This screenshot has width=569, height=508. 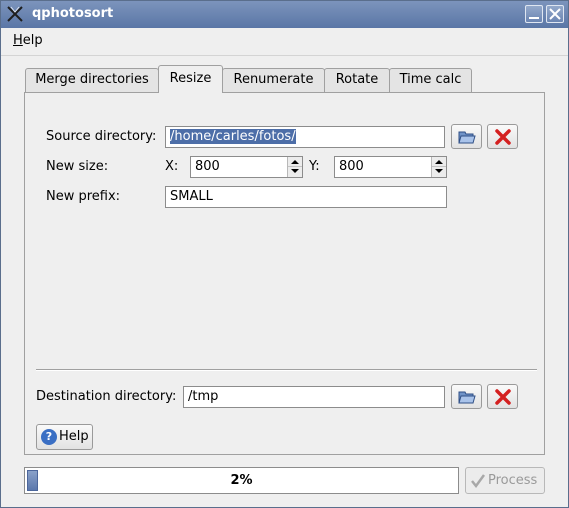 I want to click on tab-merge-directories: Merge directories, so click(x=92, y=80).